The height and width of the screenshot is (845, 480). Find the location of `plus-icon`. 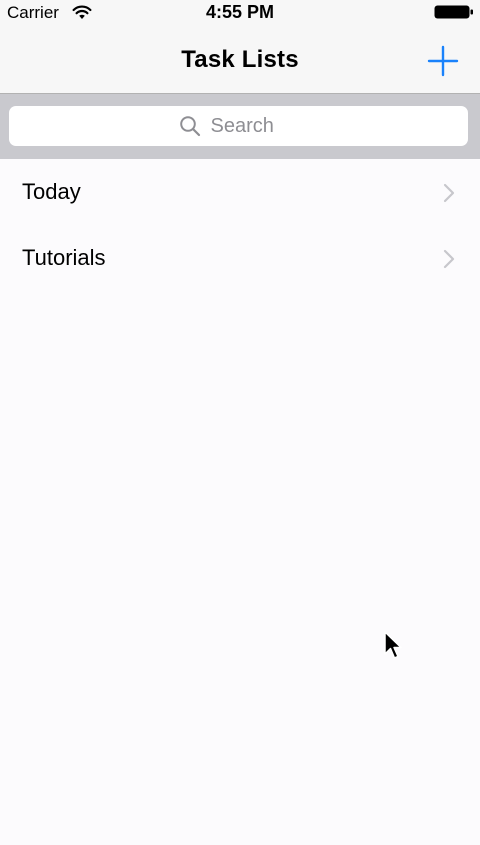

plus-icon is located at coordinates (443, 61).